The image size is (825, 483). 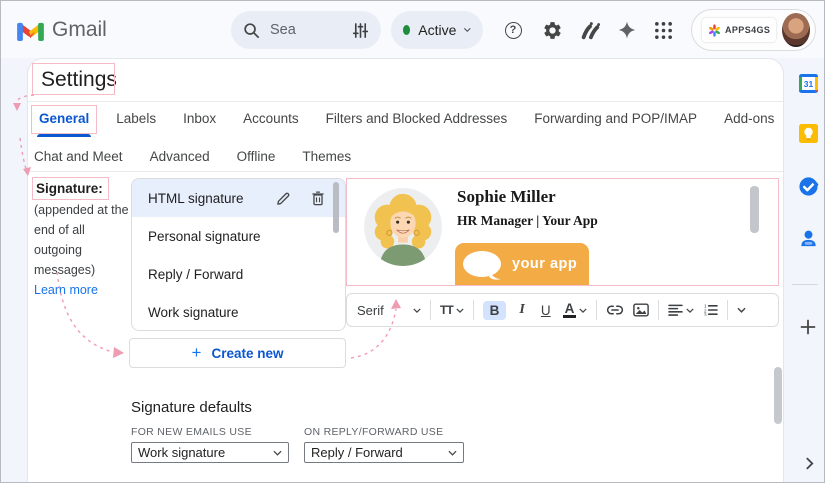 I want to click on tab-themes: Themes, so click(x=326, y=156).